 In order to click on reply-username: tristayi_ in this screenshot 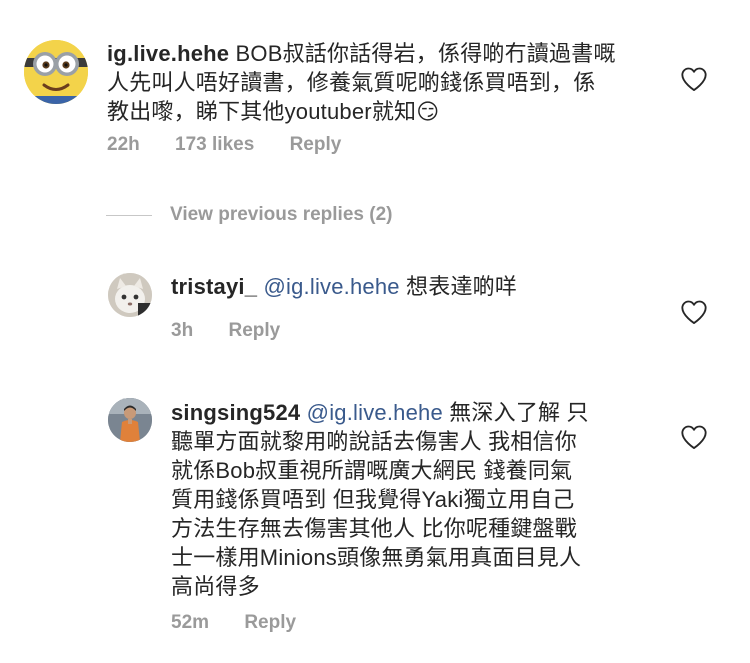, I will do `click(214, 286)`.